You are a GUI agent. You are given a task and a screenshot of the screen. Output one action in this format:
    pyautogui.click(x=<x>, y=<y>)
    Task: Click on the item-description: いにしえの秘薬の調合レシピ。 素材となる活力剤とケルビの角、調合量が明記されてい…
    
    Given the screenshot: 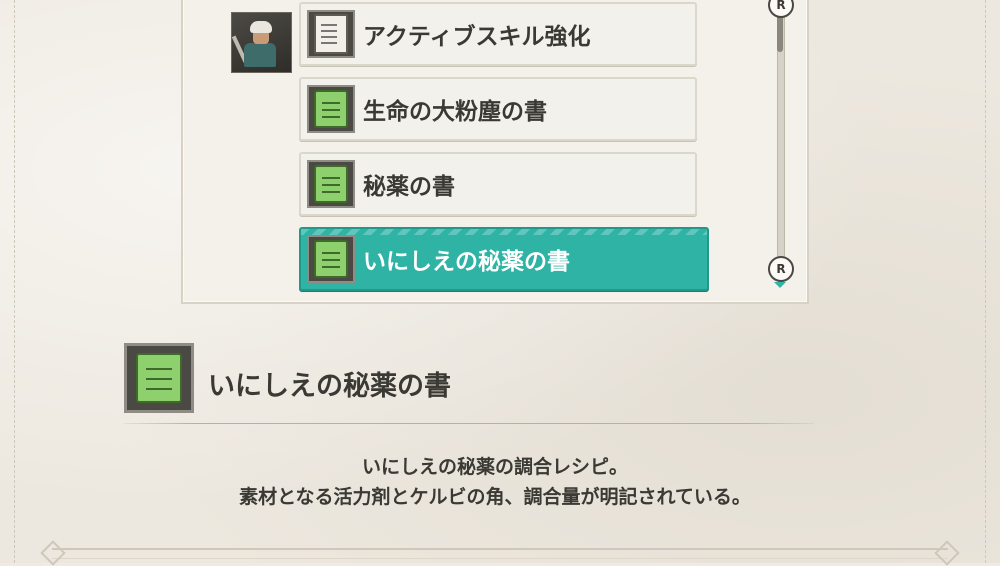 What is the action you would take?
    pyautogui.click(x=495, y=482)
    